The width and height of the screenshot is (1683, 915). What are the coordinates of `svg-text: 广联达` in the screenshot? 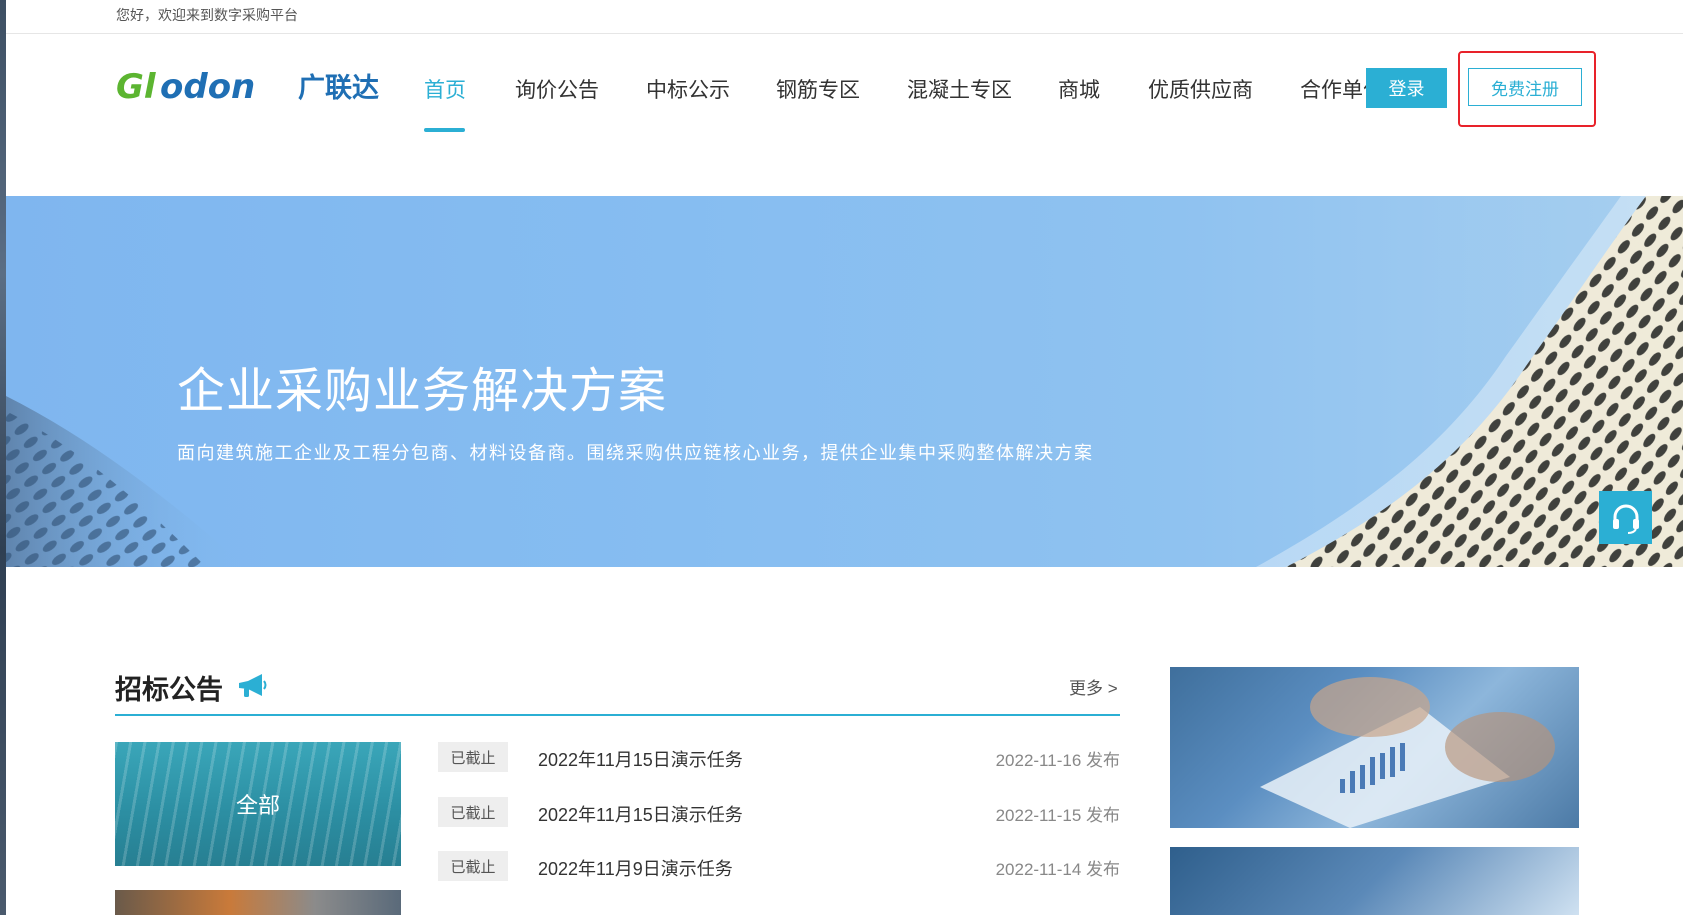 It's located at (338, 88).